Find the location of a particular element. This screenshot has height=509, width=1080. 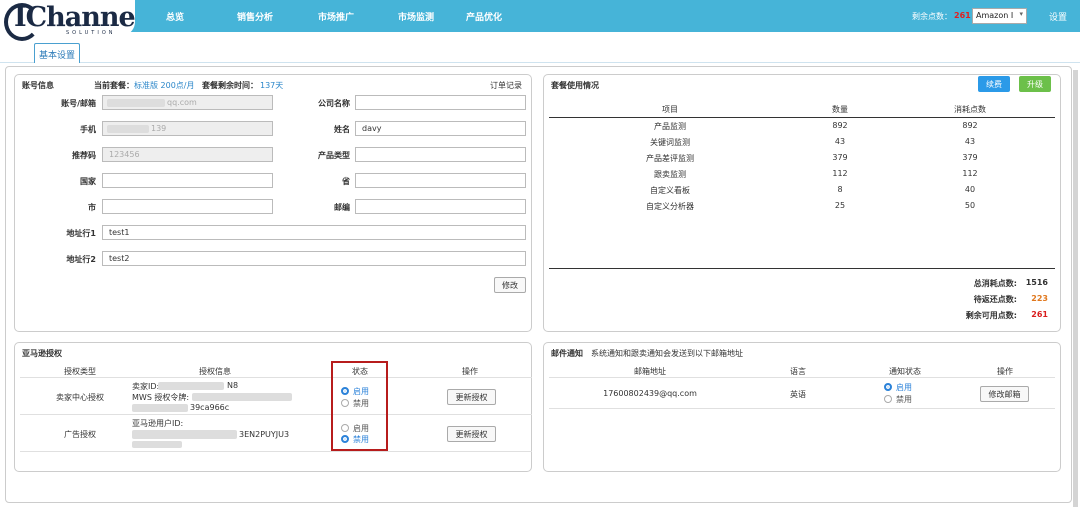

province-label: 省 is located at coordinates (346, 181).